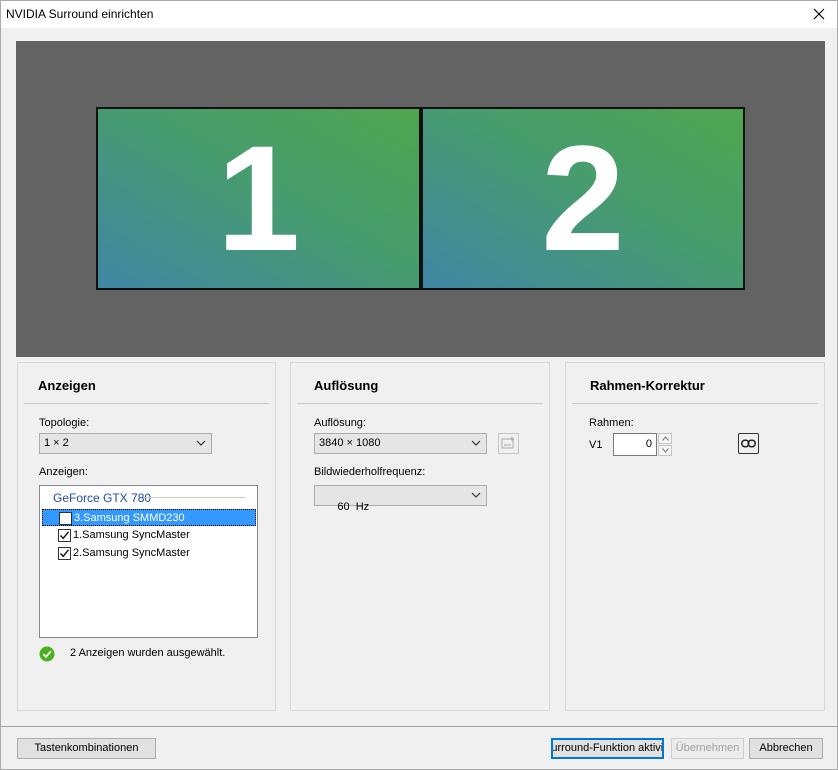 This screenshot has width=838, height=770. I want to click on selection-status: 2 Anzeigen wurden ausgewählt., so click(148, 653).